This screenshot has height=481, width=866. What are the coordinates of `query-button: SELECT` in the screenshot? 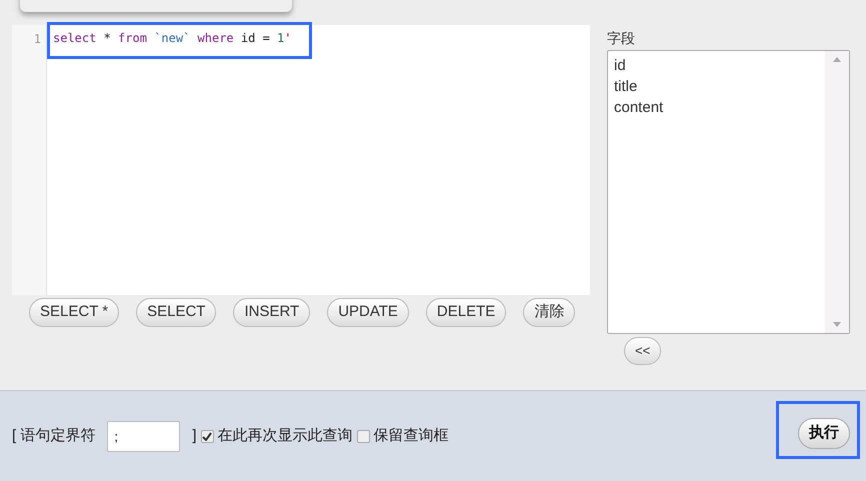 It's located at (176, 312).